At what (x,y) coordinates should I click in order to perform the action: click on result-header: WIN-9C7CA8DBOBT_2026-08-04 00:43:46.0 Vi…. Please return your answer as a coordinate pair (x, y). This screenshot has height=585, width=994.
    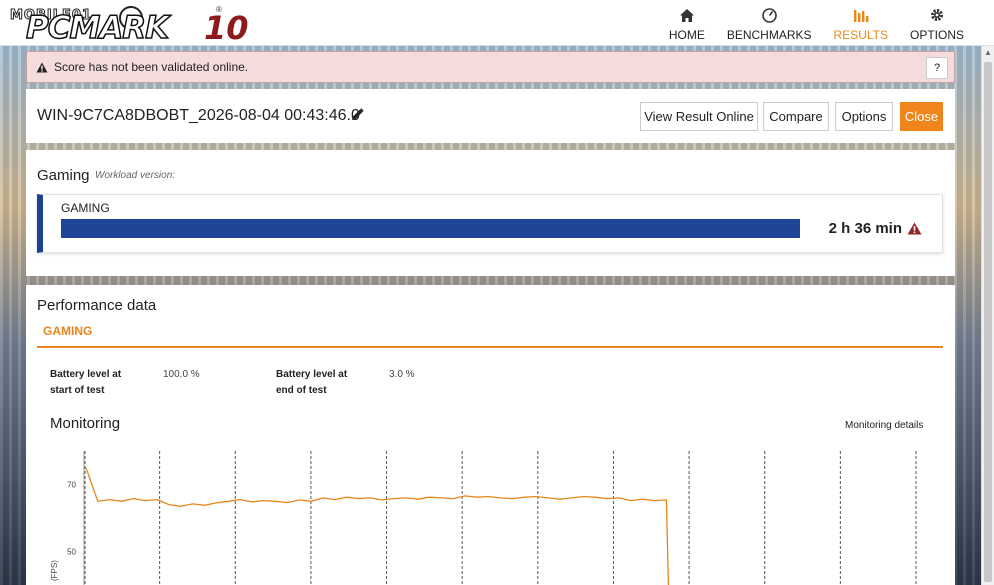
    Looking at the image, I should click on (490, 116).